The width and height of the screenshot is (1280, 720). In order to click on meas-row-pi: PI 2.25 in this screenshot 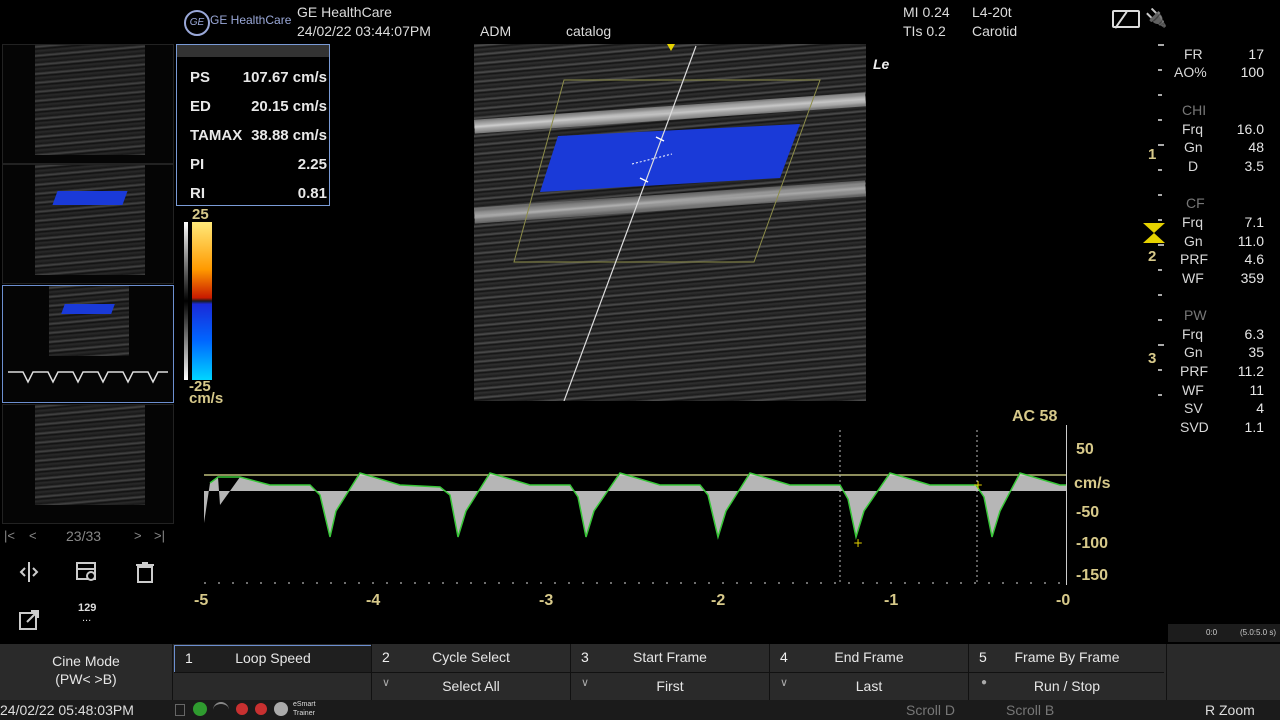, I will do `click(258, 164)`.